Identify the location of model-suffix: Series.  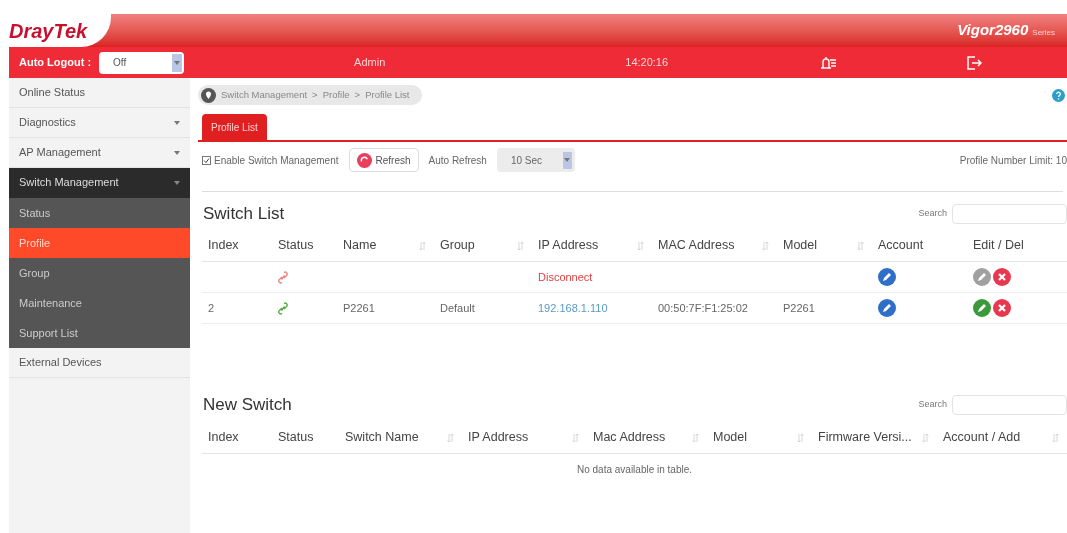
(1043, 33).